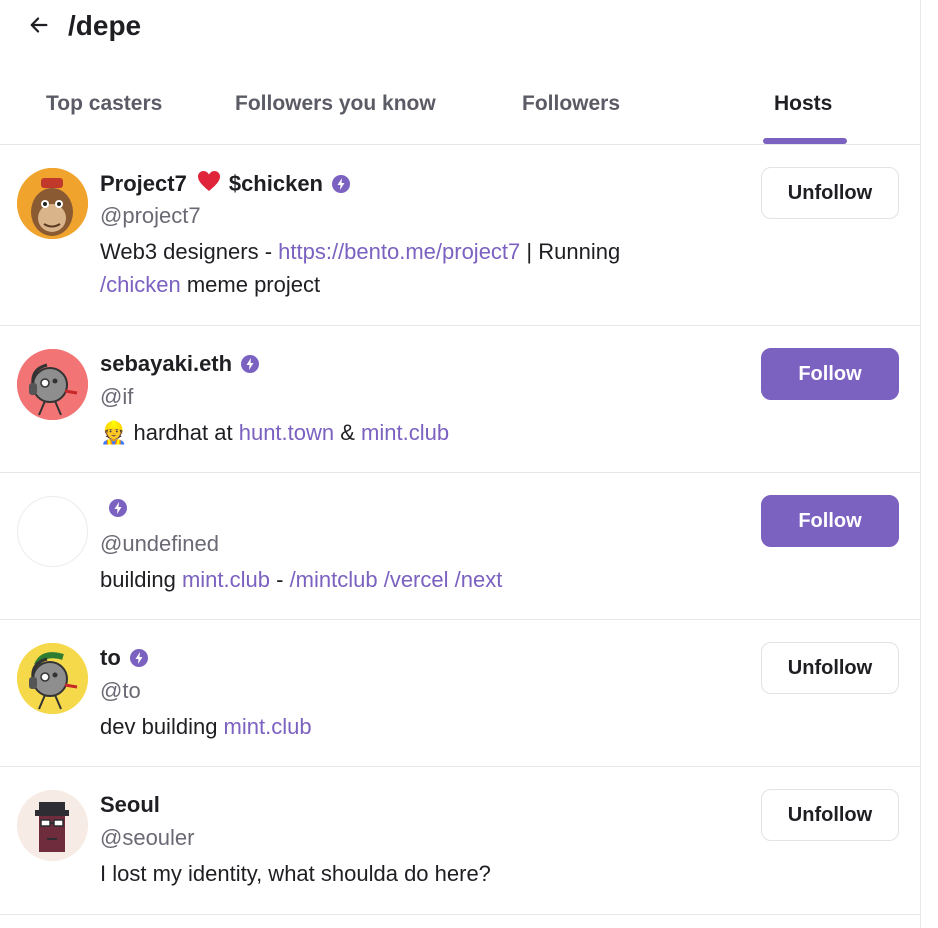  What do you see at coordinates (159, 544) in the screenshot?
I see `user-handle: @undefined` at bounding box center [159, 544].